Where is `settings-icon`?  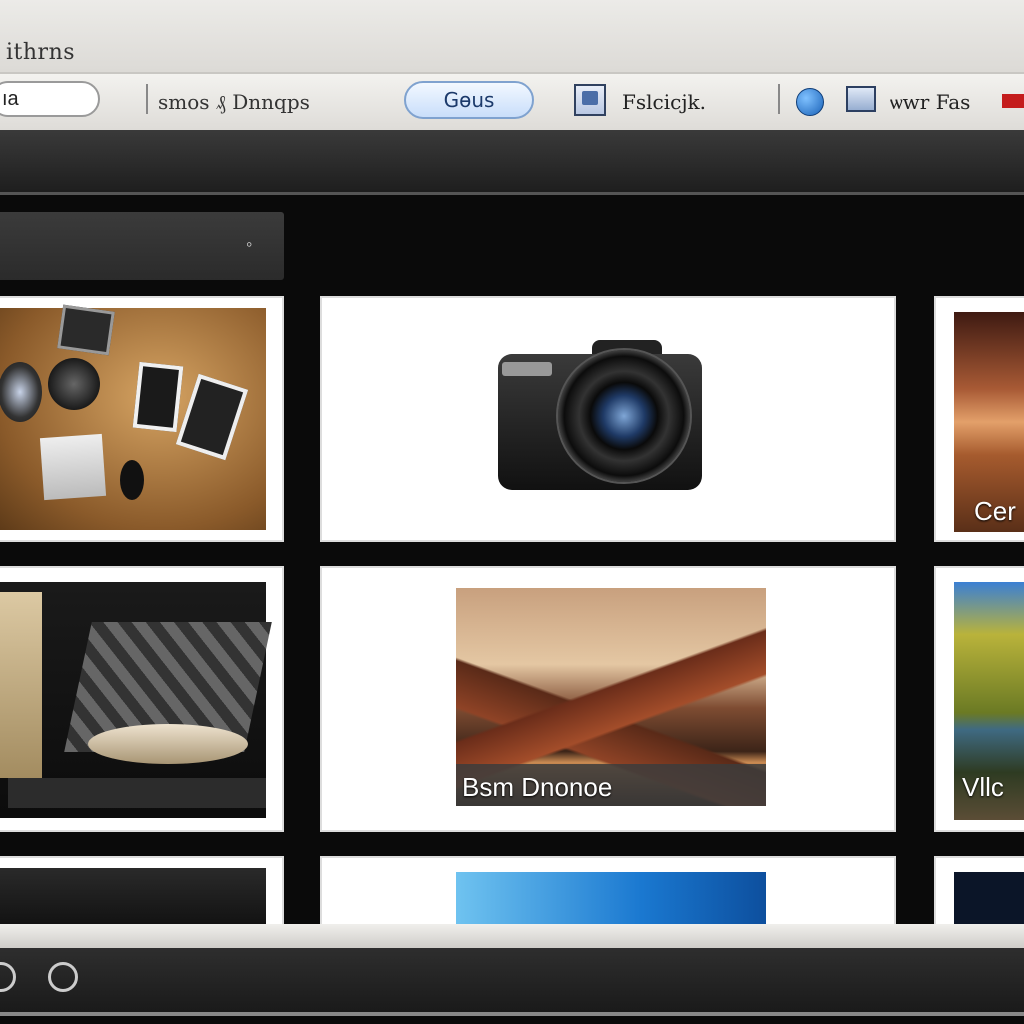
settings-icon is located at coordinates (8, 977).